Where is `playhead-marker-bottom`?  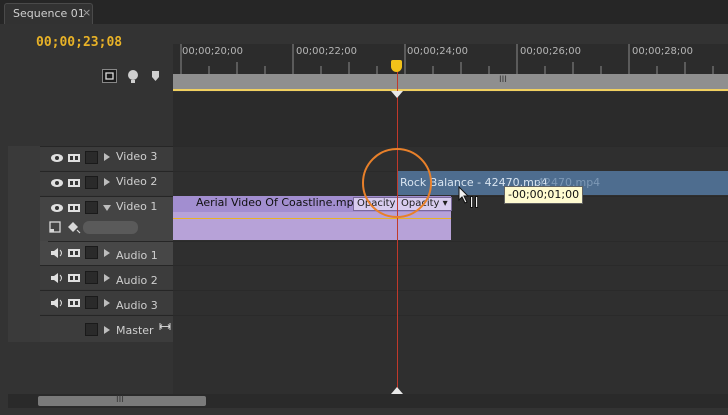
playhead-marker-bottom is located at coordinates (397, 390).